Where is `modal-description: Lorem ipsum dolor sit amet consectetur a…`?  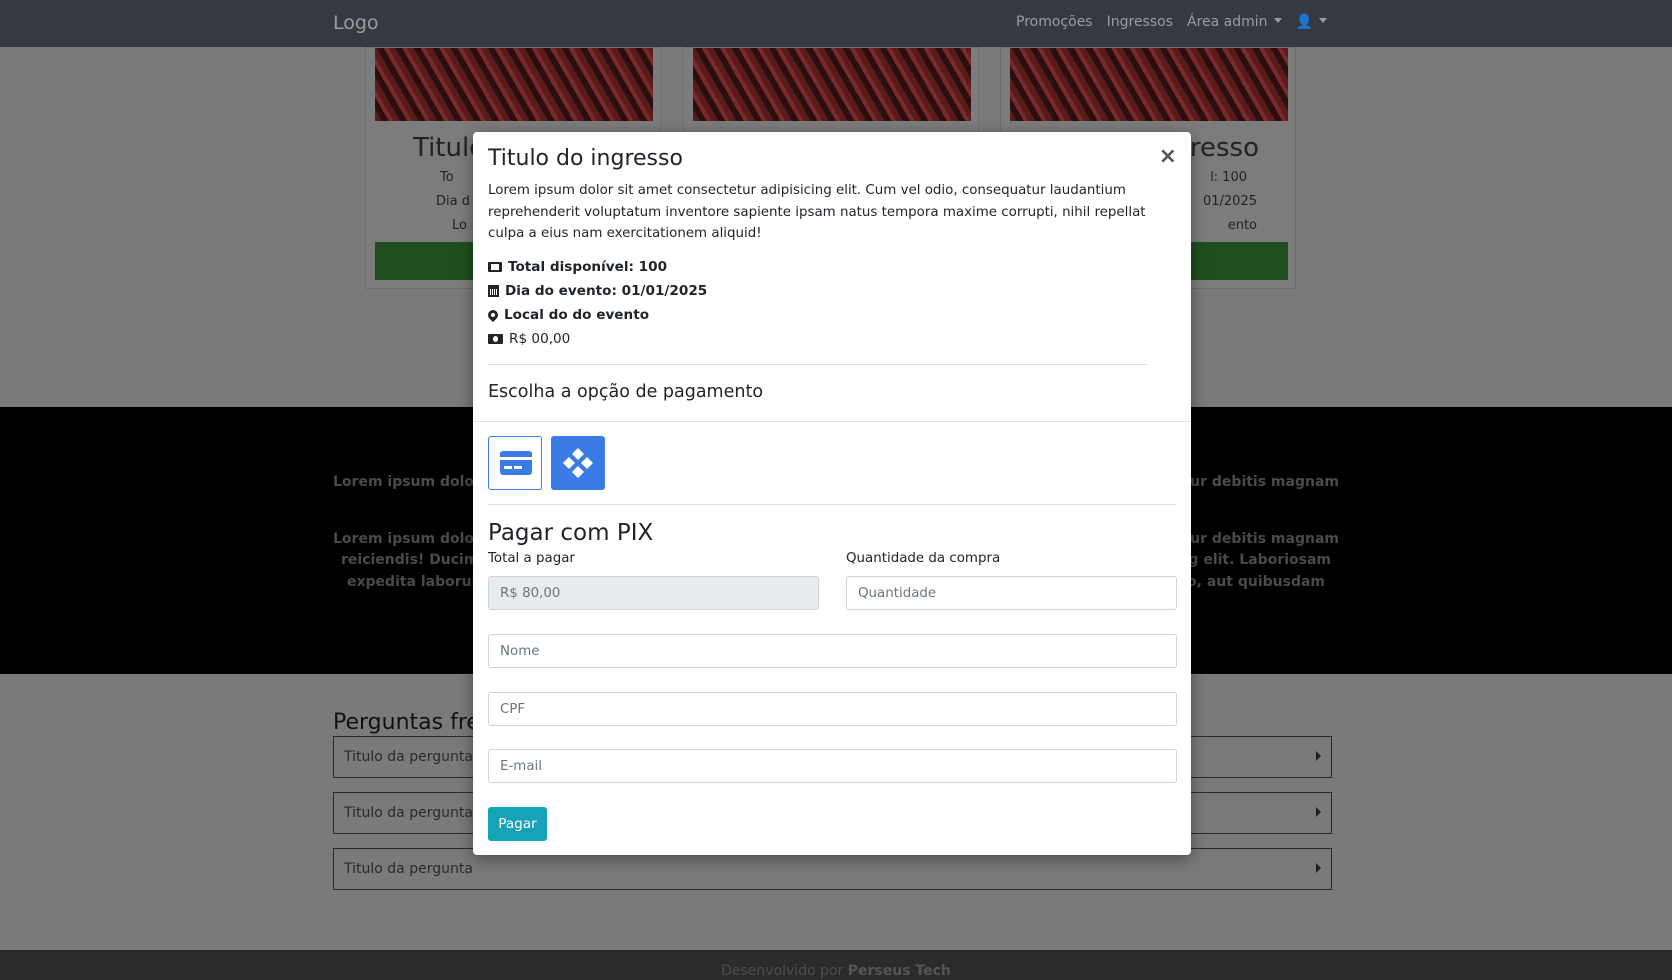 modal-description: Lorem ipsum dolor sit amet consectetur a… is located at coordinates (817, 212).